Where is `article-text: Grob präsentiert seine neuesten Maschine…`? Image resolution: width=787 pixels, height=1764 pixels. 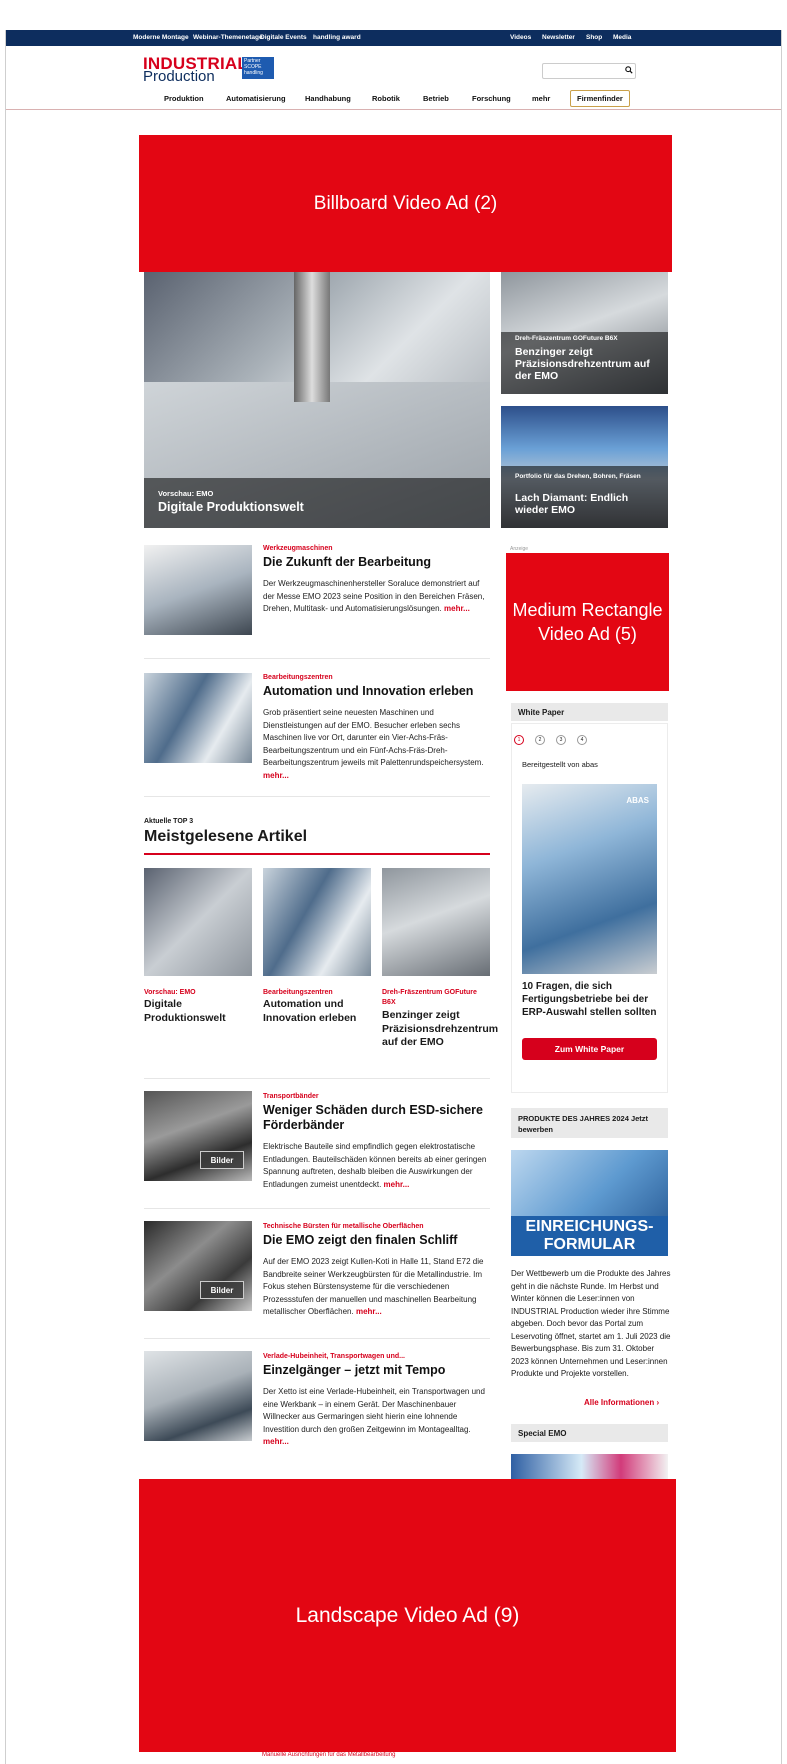 article-text: Grob präsentiert seine neuesten Maschine… is located at coordinates (373, 744).